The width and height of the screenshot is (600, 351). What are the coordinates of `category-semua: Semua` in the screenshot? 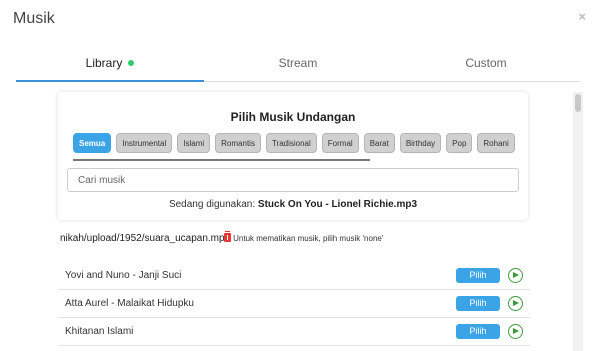 It's located at (92, 143).